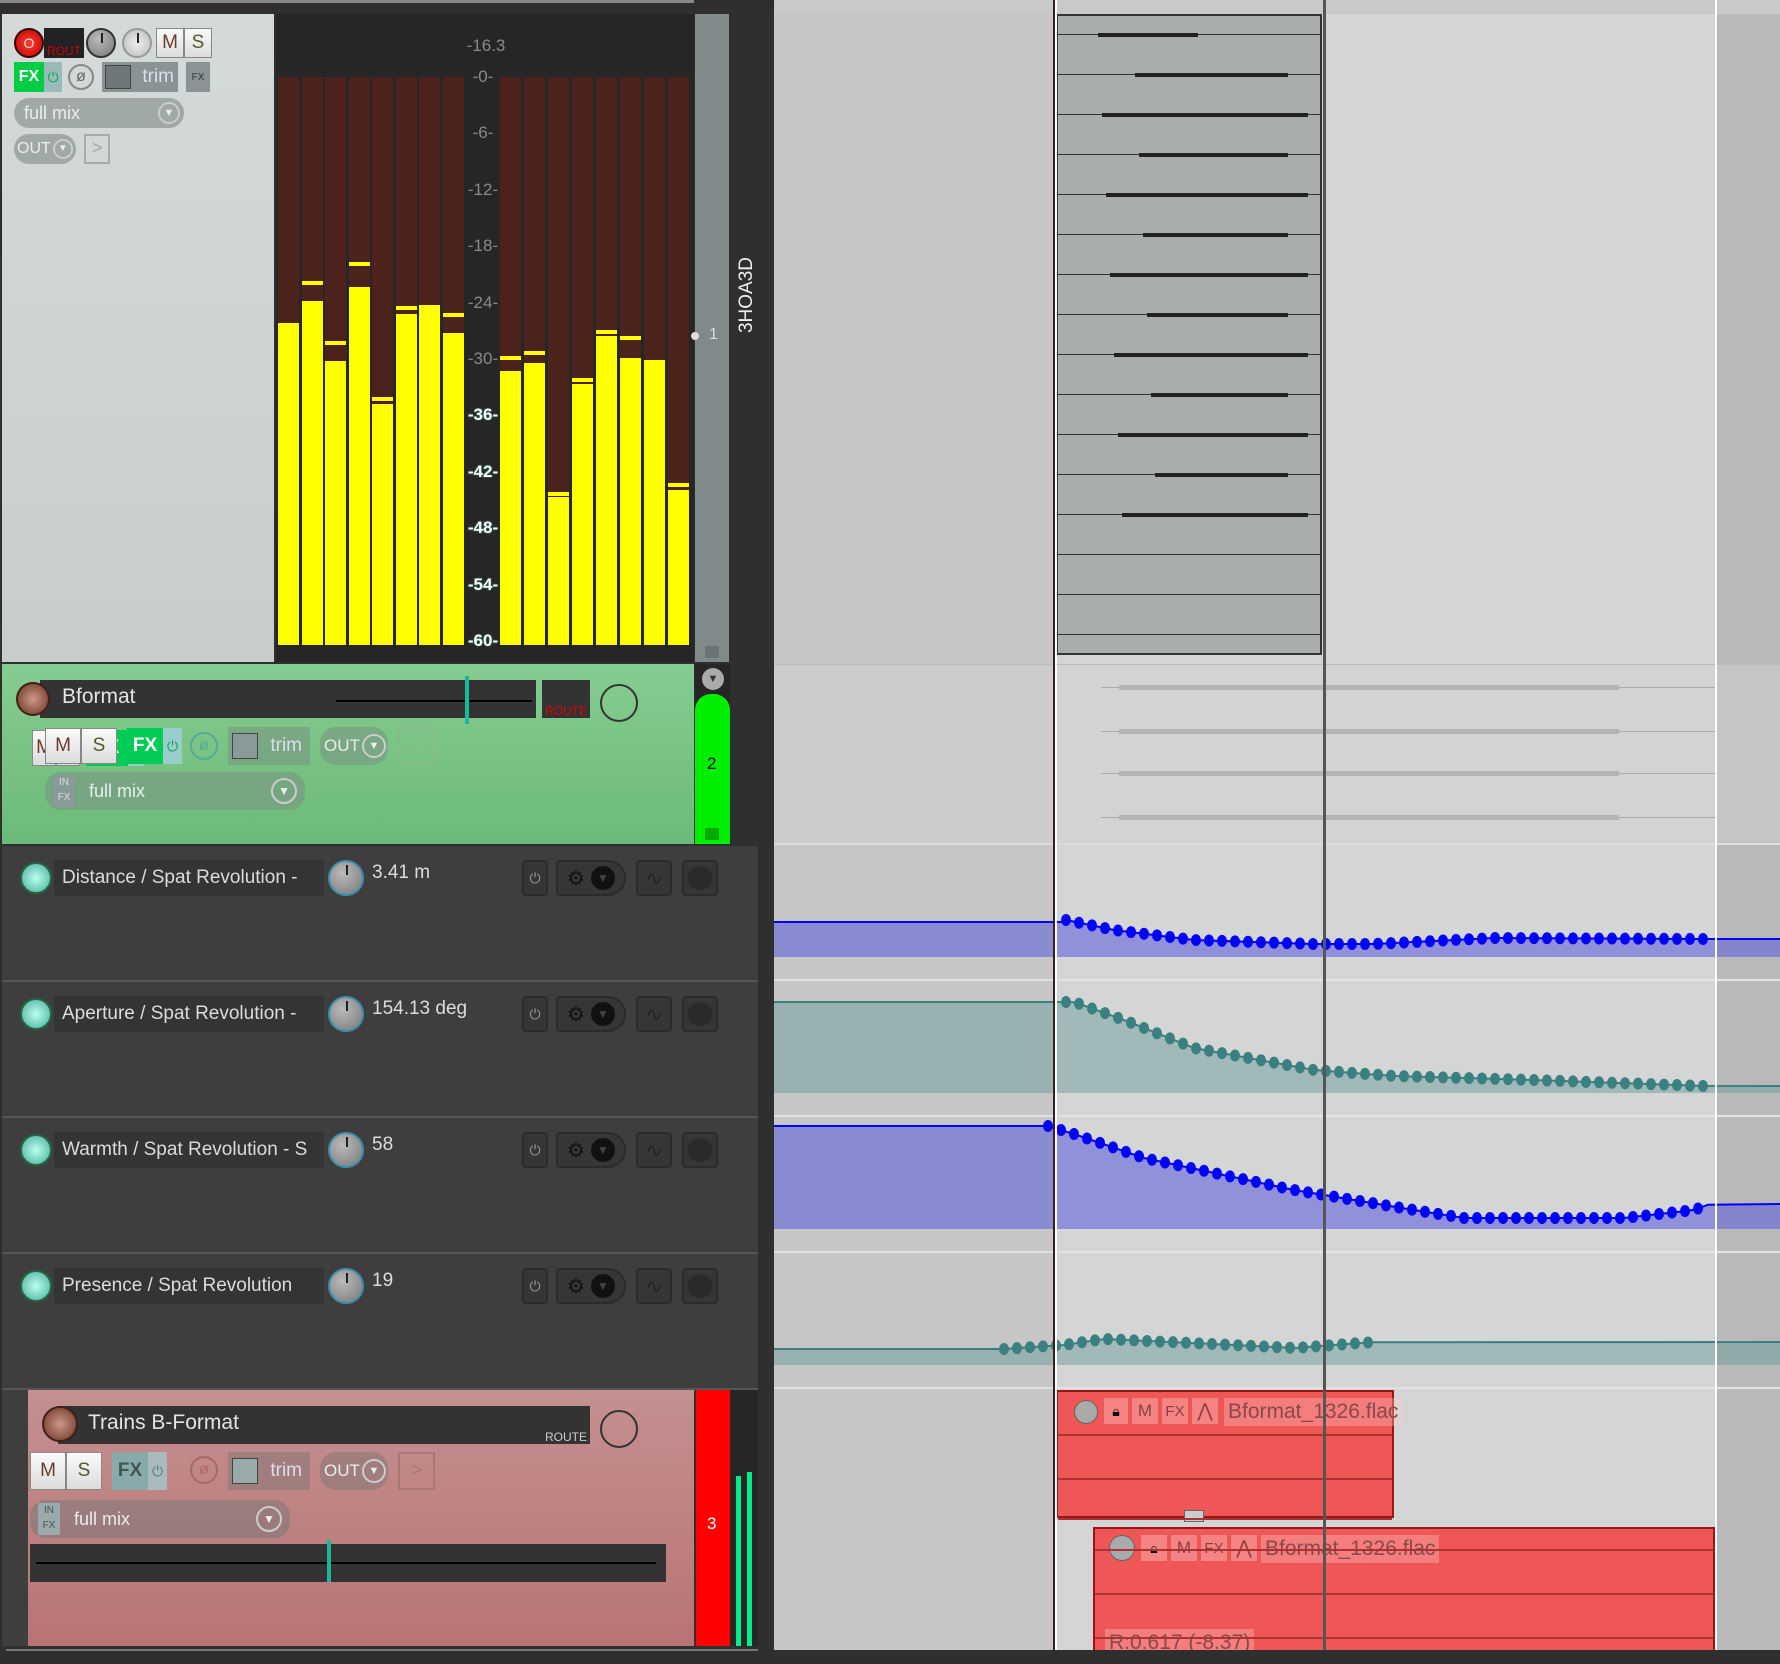  Describe the element at coordinates (198, 77) in the screenshot. I see `fx-in-button: FX` at that location.